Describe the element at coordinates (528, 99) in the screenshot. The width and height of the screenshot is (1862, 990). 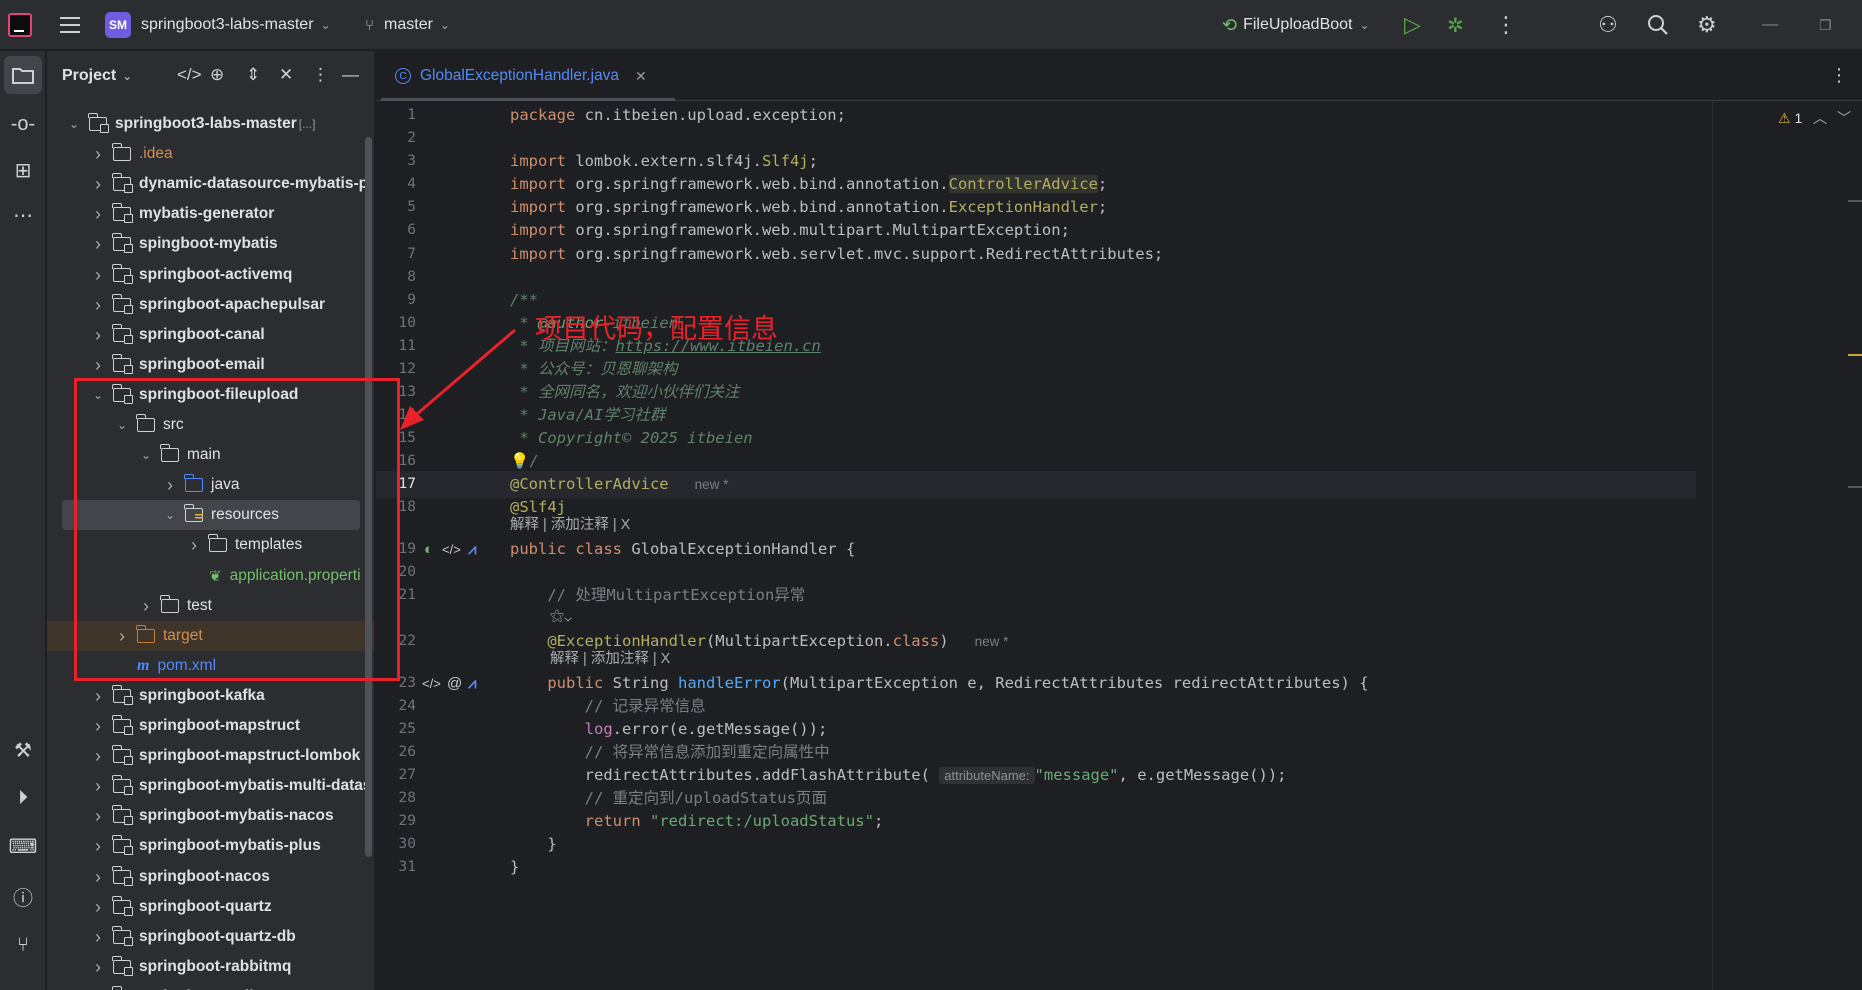
I see `tab-underline` at that location.